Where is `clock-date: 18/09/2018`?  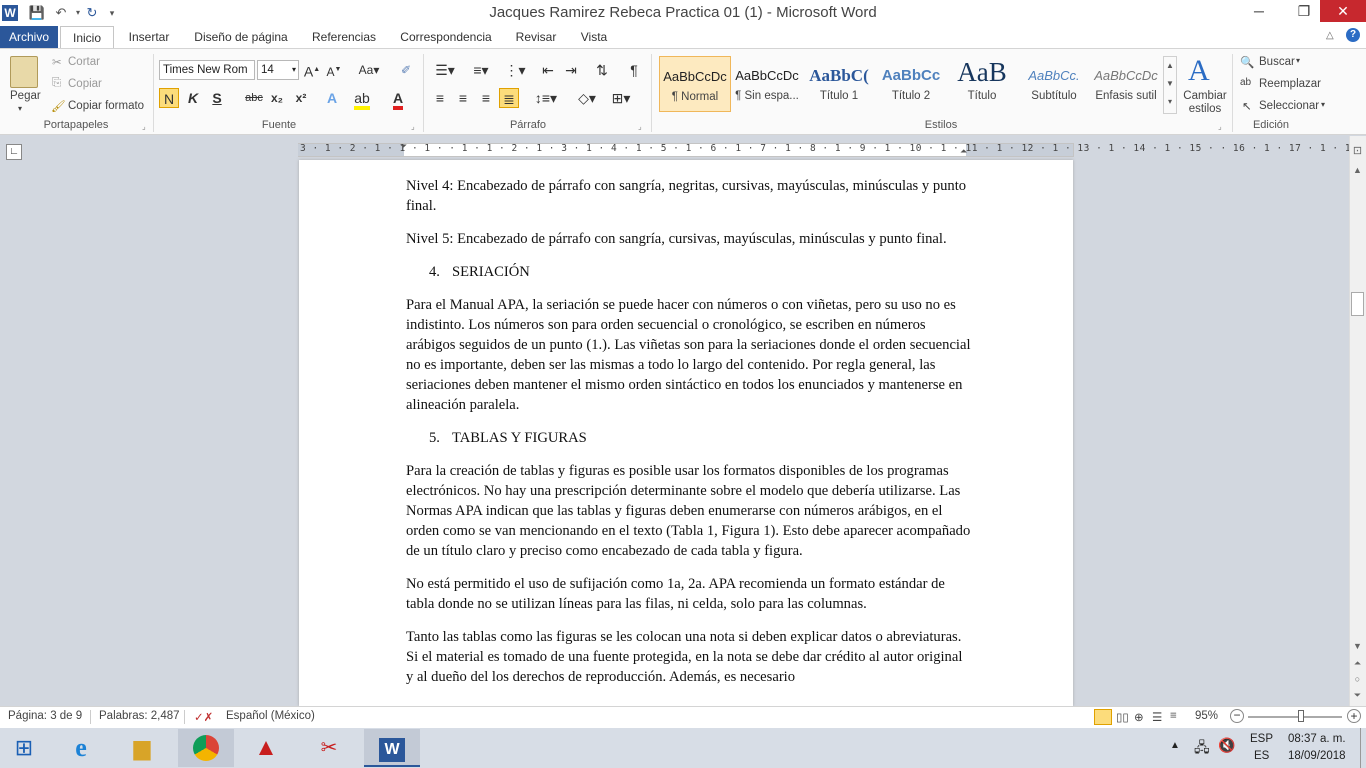 clock-date: 18/09/2018 is located at coordinates (1317, 756).